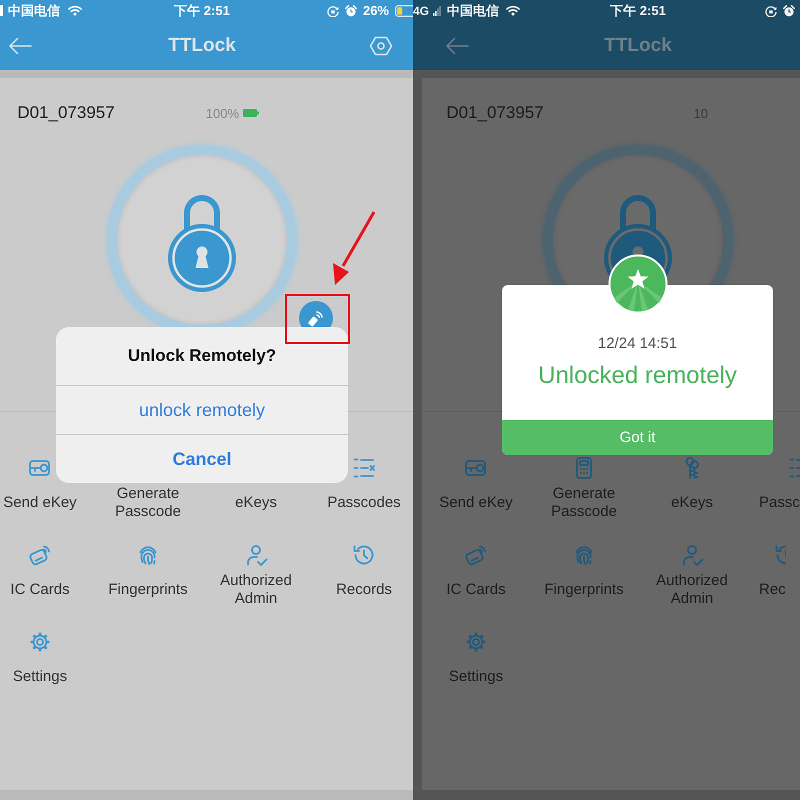 The width and height of the screenshot is (800, 800). Describe the element at coordinates (457, 45) in the screenshot. I see `back-arrow-icon` at that location.